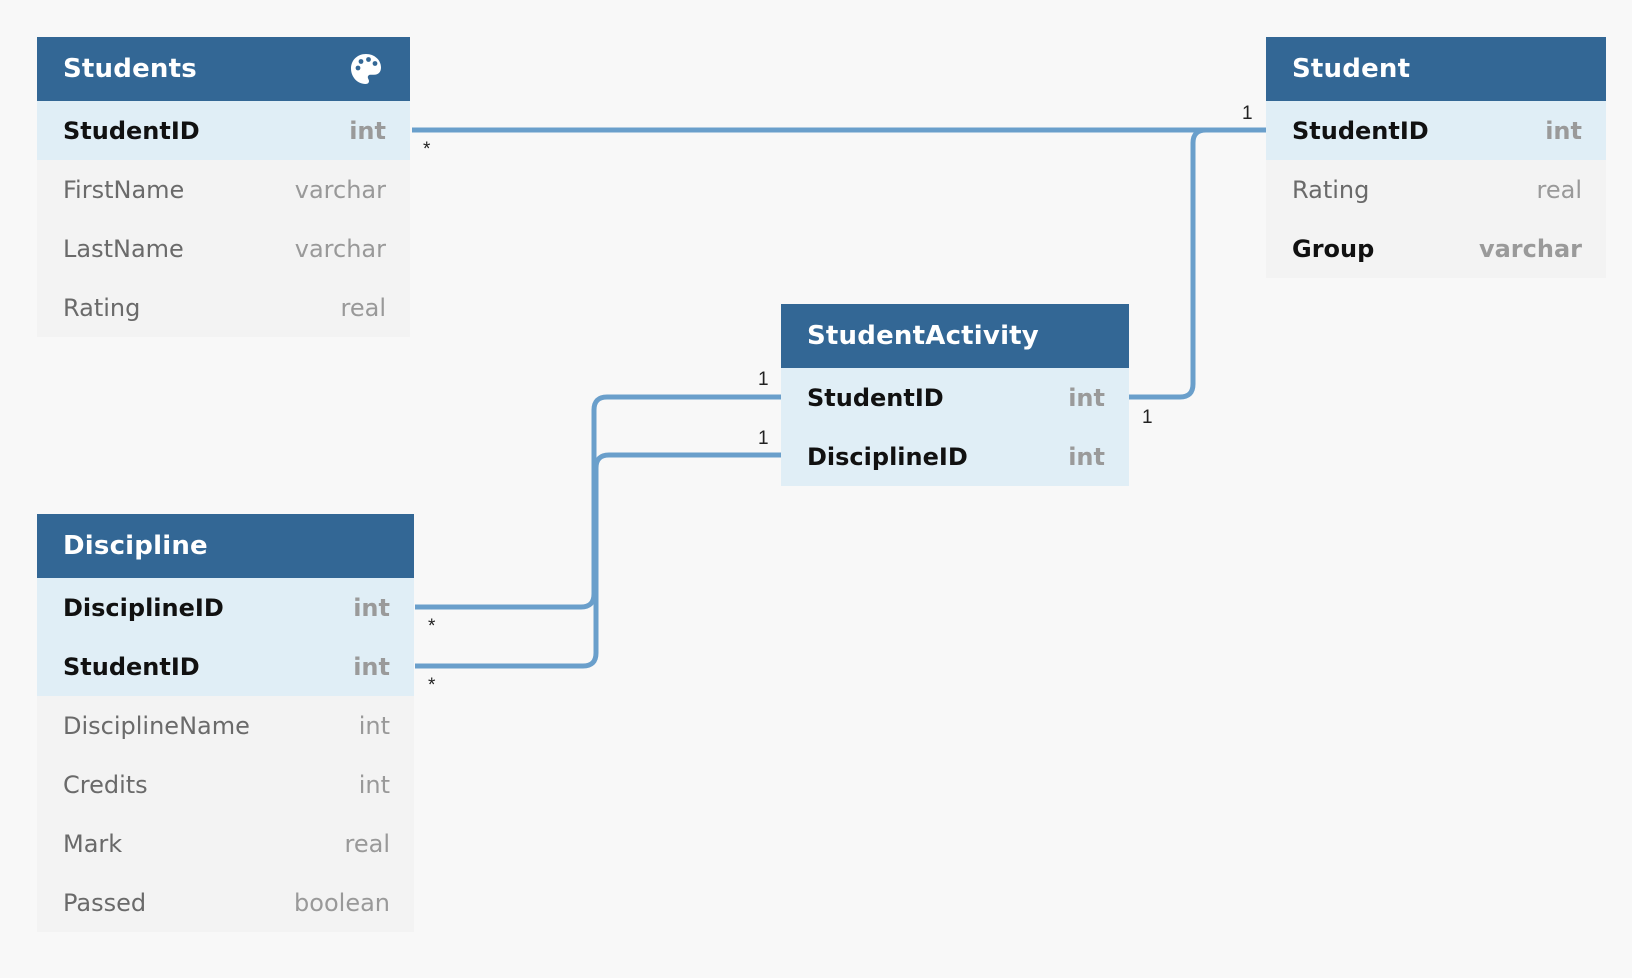 This screenshot has width=1632, height=978. I want to click on table-title: StudentActivity, so click(923, 336).